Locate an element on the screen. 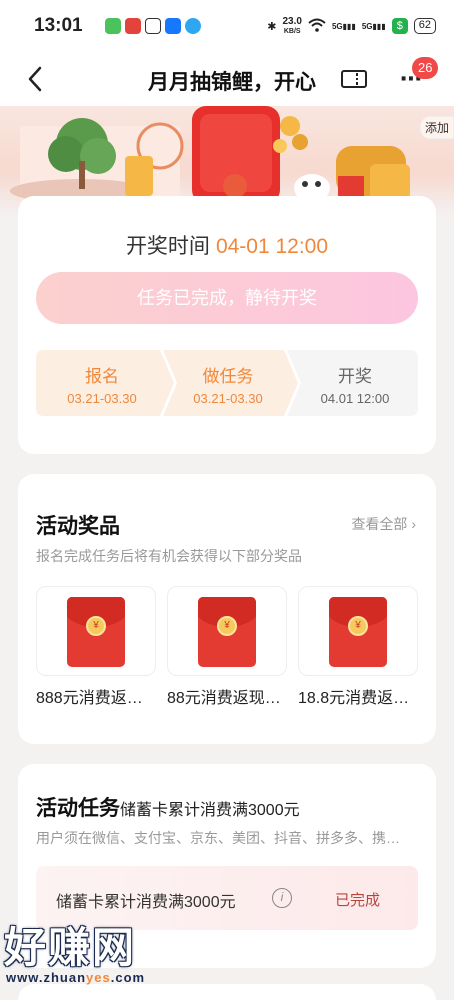 The height and width of the screenshot is (1000, 454). prizes-subtitle: 报名完成任务后将有机会获得以下部分奖品 is located at coordinates (169, 556).